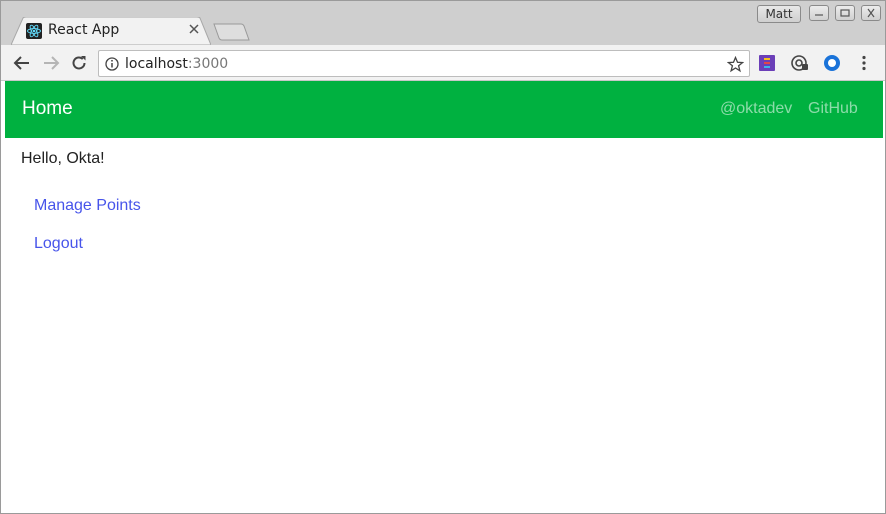 Image resolution: width=886 pixels, height=514 pixels. Describe the element at coordinates (864, 63) in the screenshot. I see `menu-kebab-icon` at that location.